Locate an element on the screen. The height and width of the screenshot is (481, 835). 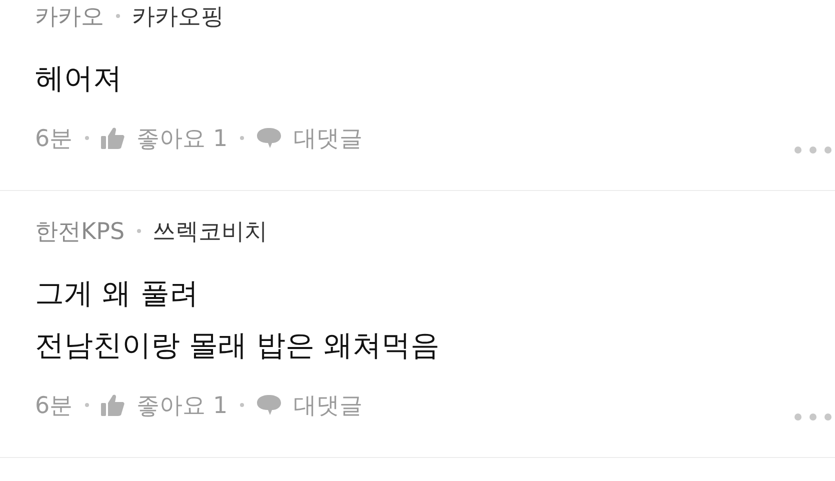
company-name: 카카오 is located at coordinates (69, 17).